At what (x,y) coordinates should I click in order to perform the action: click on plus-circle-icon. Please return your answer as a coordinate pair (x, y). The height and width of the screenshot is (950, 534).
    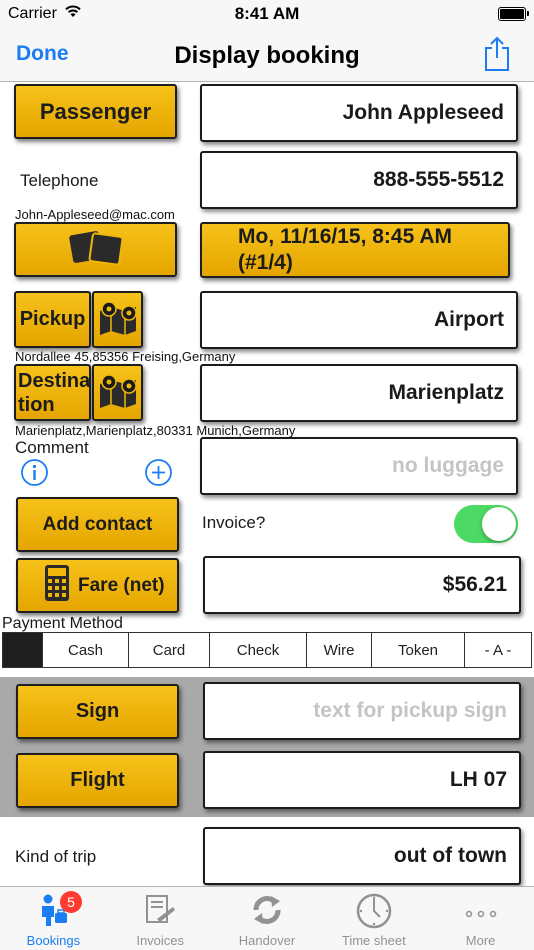
    Looking at the image, I should click on (158, 472).